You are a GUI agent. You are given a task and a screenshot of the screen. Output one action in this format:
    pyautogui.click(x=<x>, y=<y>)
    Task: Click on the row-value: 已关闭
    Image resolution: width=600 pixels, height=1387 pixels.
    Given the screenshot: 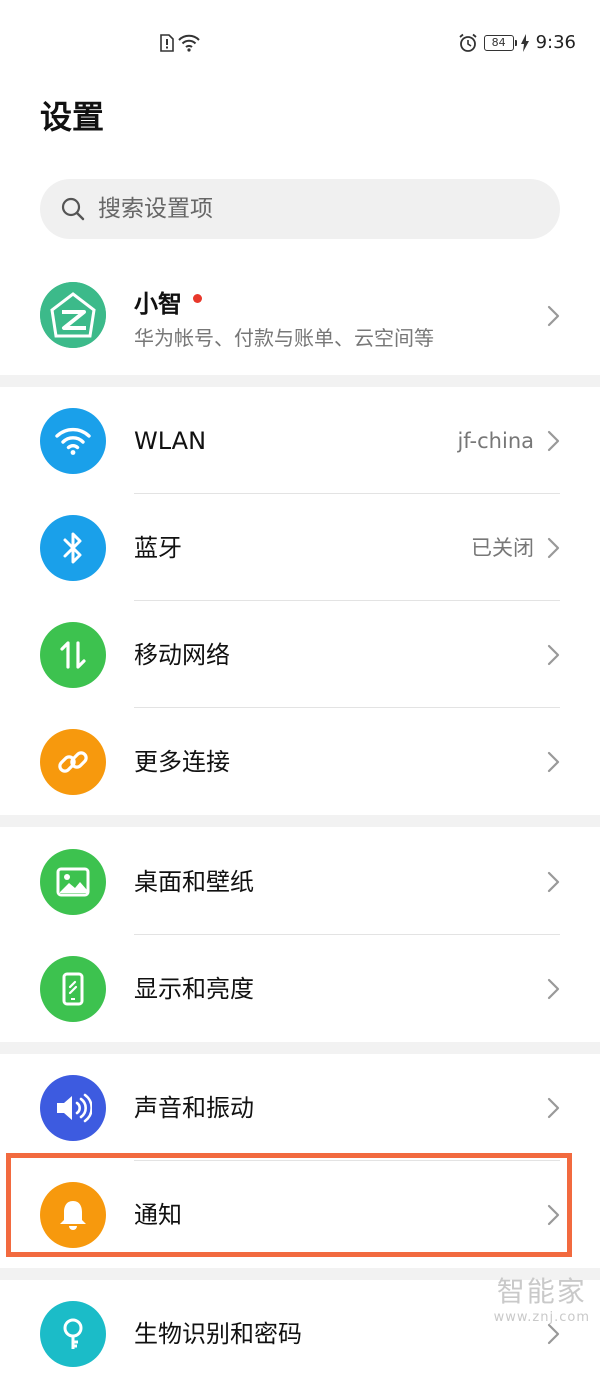 What is the action you would take?
    pyautogui.click(x=502, y=548)
    